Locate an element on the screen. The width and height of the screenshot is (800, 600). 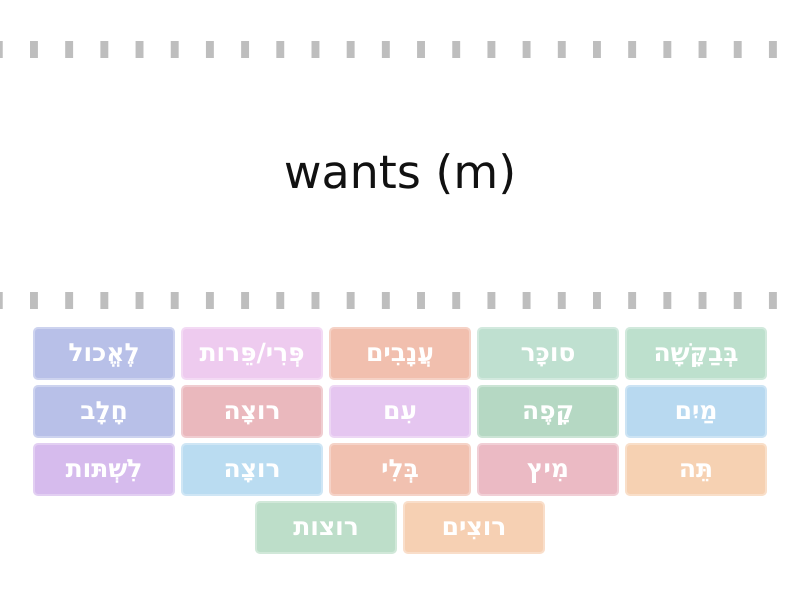
word-tile: בְּבַקָּשָׁה is located at coordinates (696, 353).